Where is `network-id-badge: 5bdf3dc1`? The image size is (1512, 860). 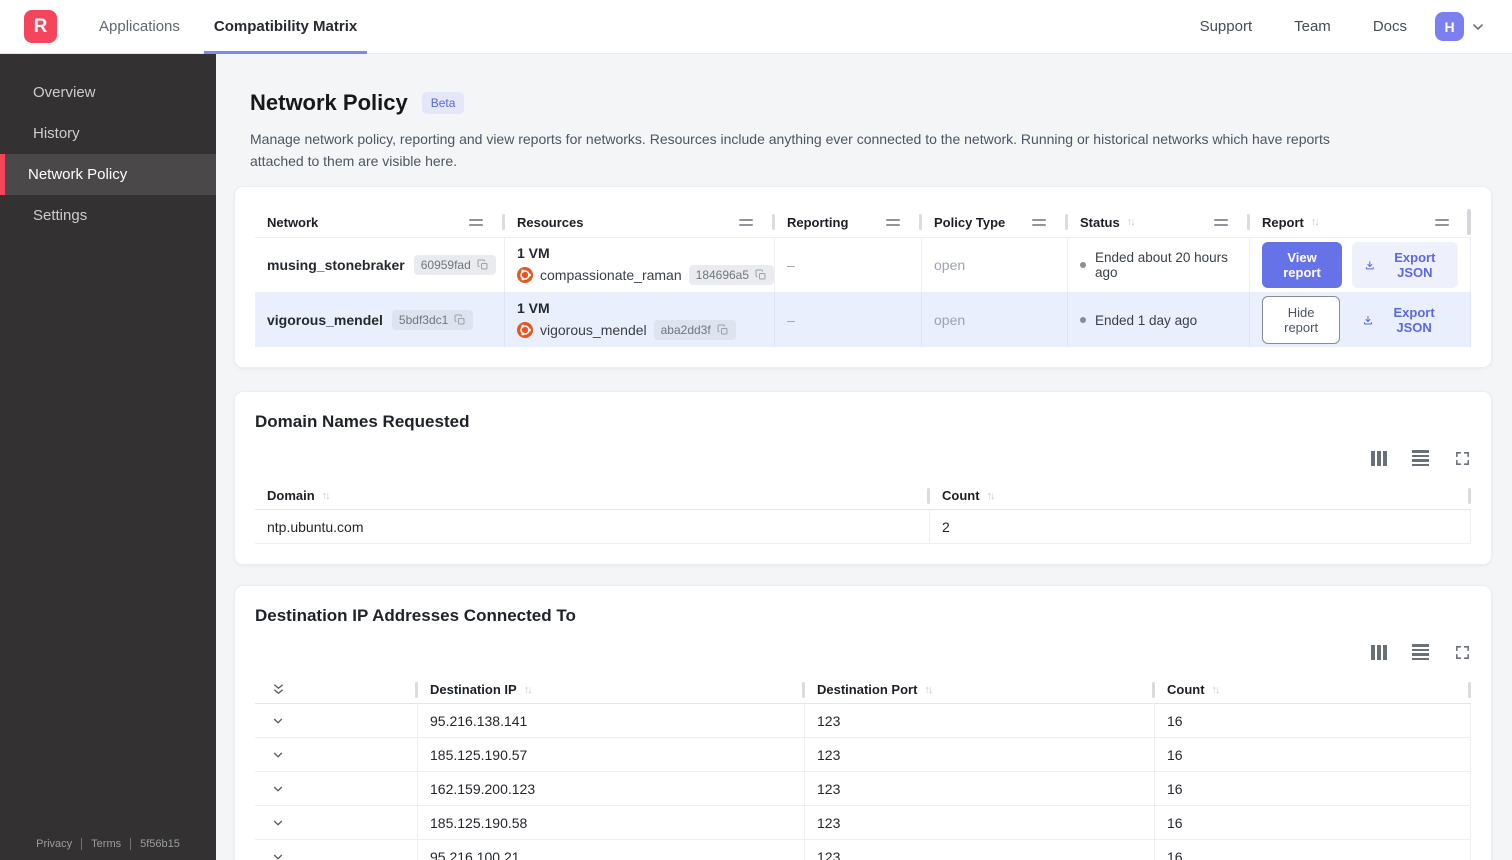
network-id-badge: 5bdf3dc1 is located at coordinates (432, 320).